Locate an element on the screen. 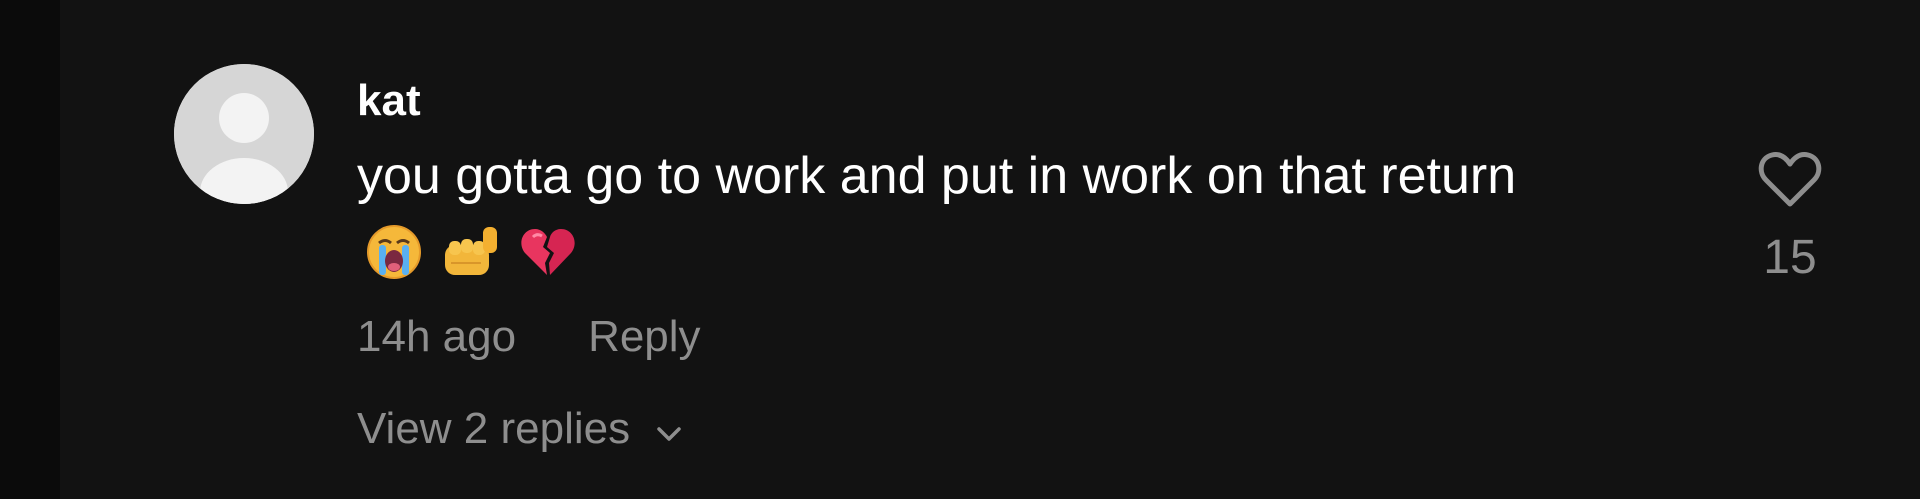  heart-outline-icon is located at coordinates (1790, 181).